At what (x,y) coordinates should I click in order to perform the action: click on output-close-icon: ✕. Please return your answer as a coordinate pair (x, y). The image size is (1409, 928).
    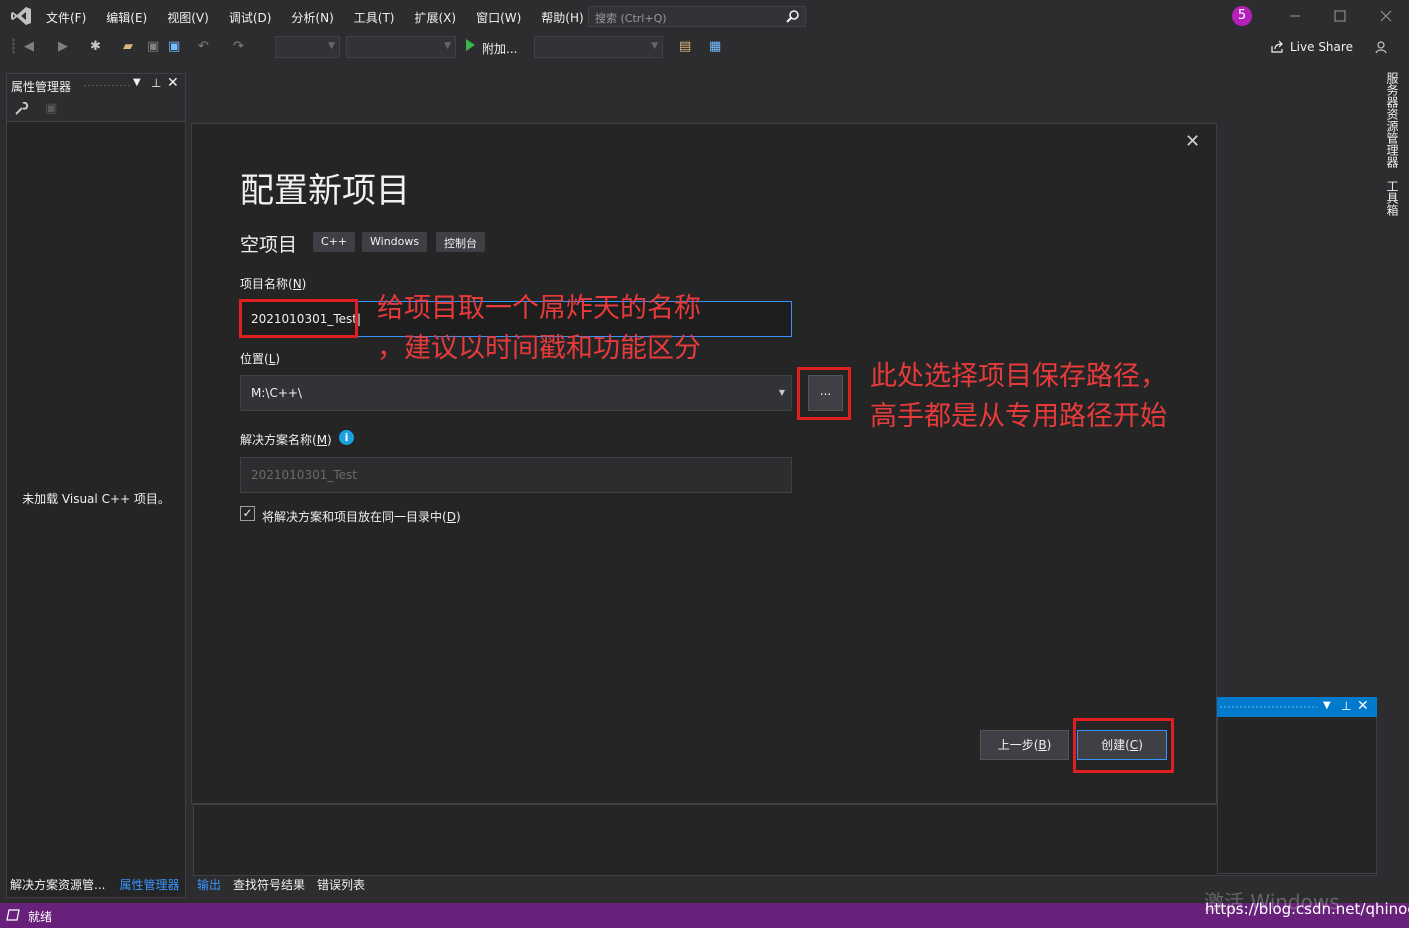
    Looking at the image, I should click on (1363, 706).